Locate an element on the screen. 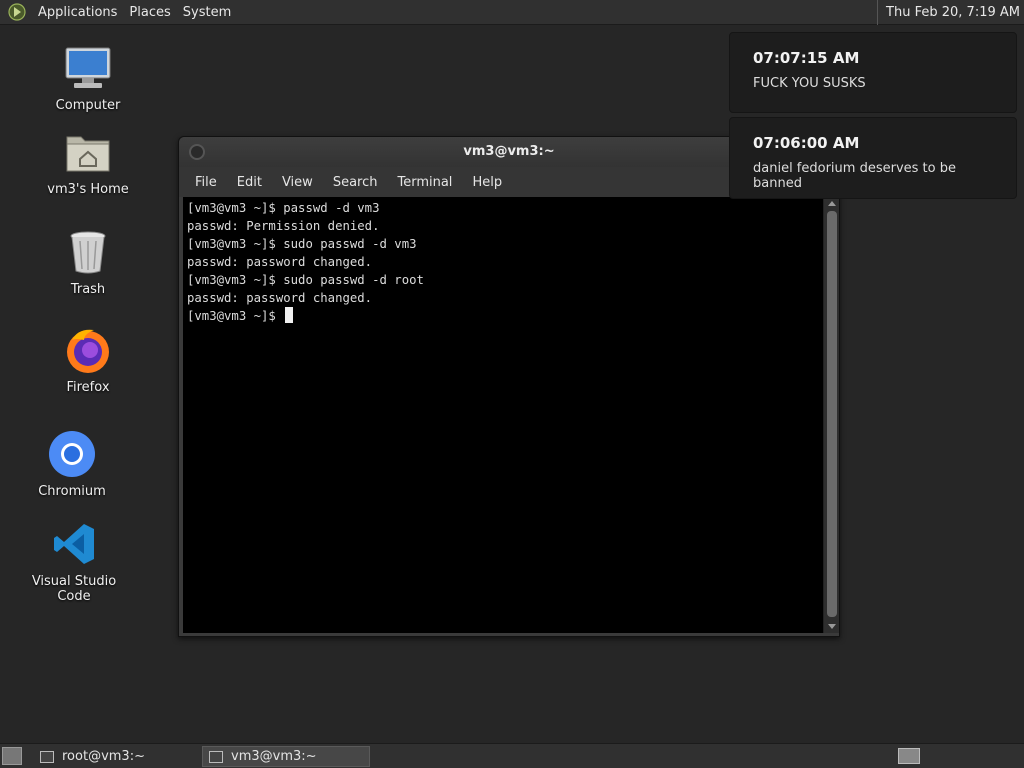  notification: 07:07:15 AM FUCK YOU SUSKS is located at coordinates (873, 72).